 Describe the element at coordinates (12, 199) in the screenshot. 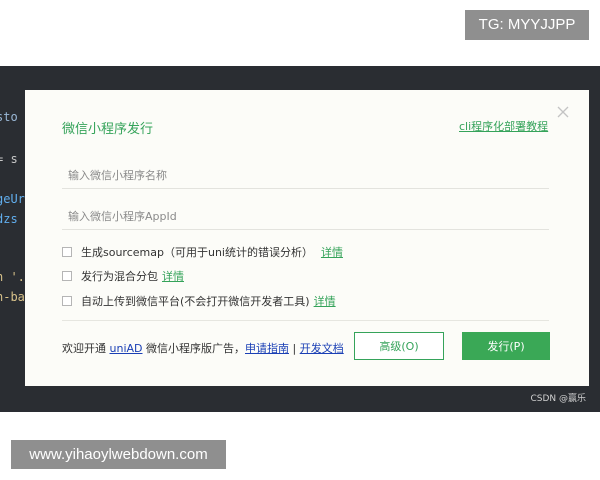

I see `code-snippet: geUr` at that location.